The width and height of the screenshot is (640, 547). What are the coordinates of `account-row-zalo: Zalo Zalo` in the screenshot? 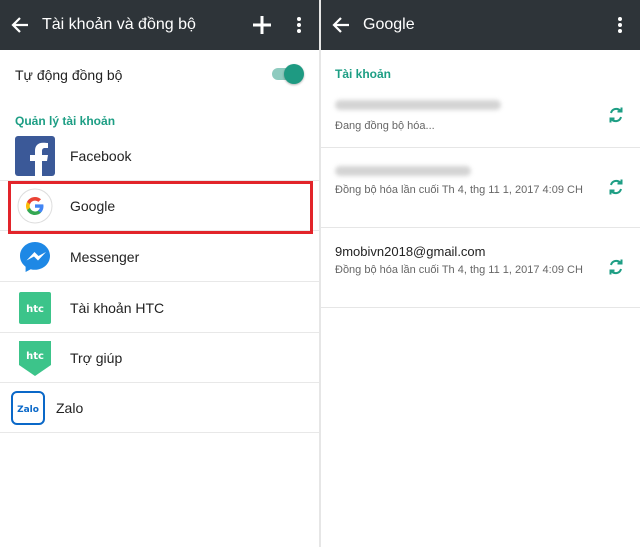 It's located at (159, 408).